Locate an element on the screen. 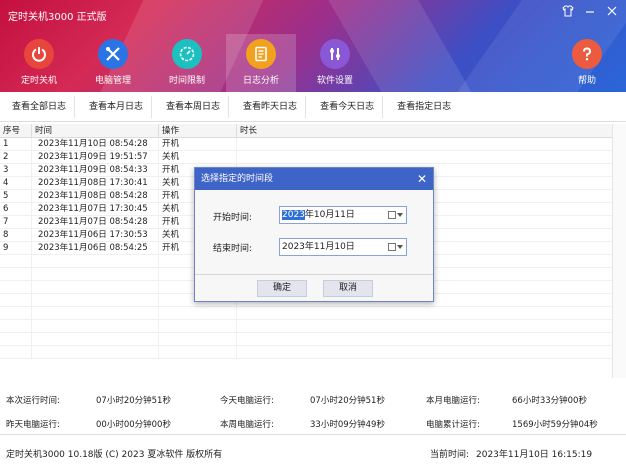  nav-item-settings: 软件设置 is located at coordinates (335, 63).